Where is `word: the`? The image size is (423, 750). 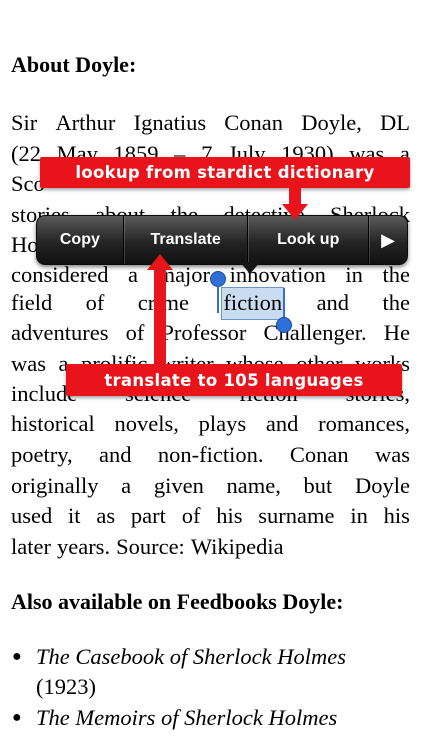
word: the is located at coordinates (396, 302).